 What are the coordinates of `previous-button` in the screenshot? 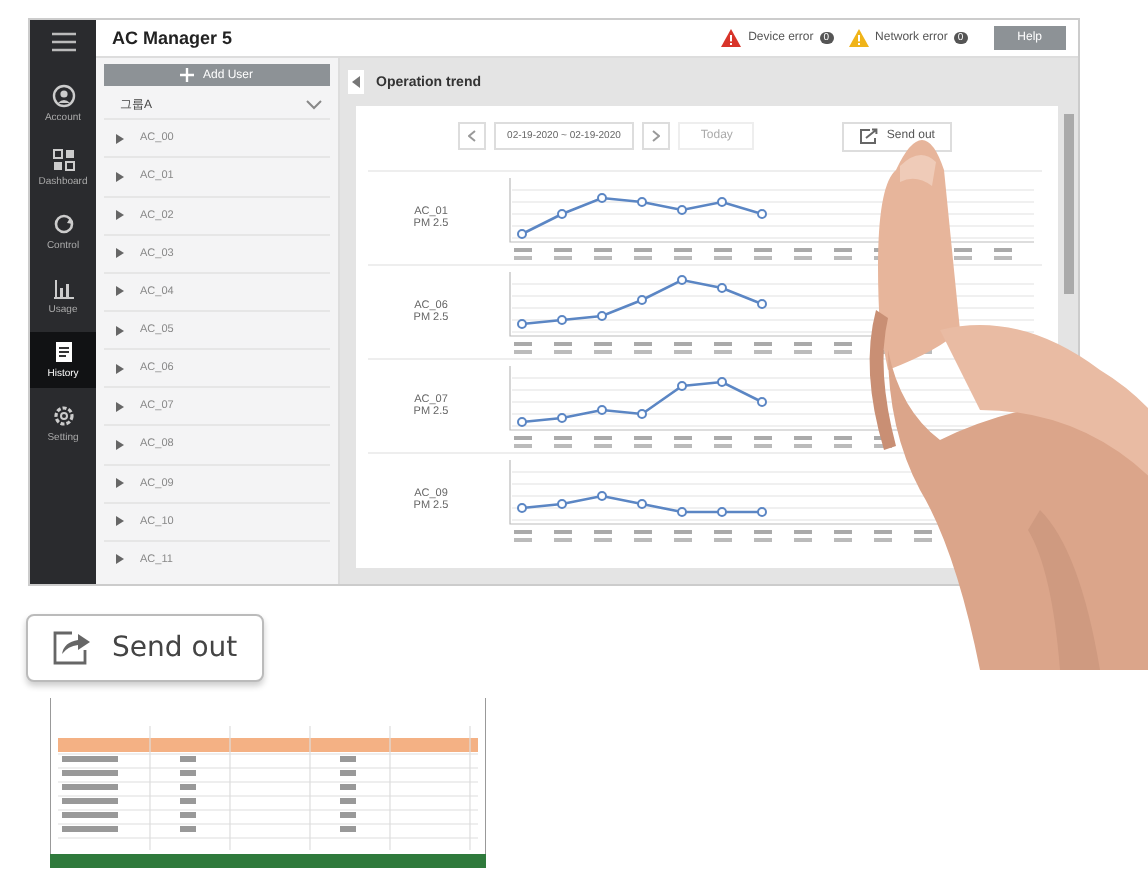 It's located at (471, 136).